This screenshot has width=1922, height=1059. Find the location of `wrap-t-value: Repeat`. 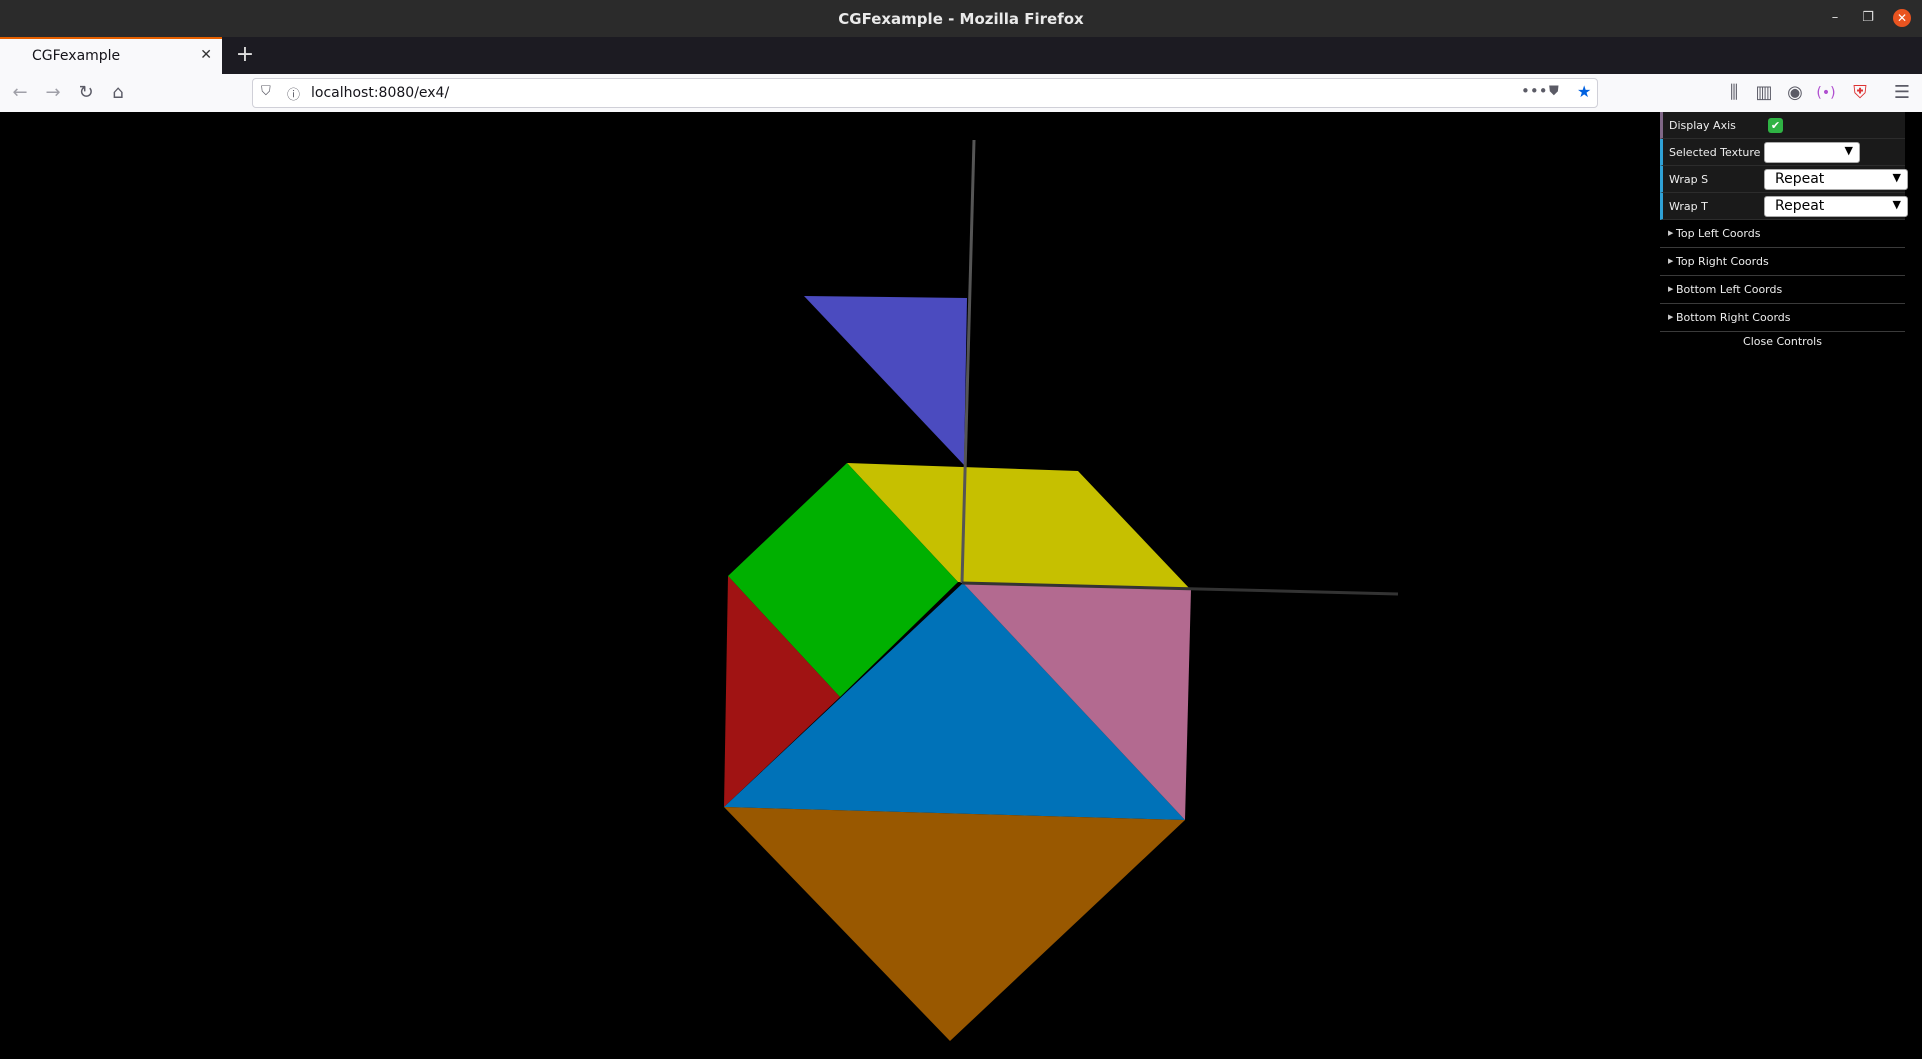

wrap-t-value: Repeat is located at coordinates (1800, 206).